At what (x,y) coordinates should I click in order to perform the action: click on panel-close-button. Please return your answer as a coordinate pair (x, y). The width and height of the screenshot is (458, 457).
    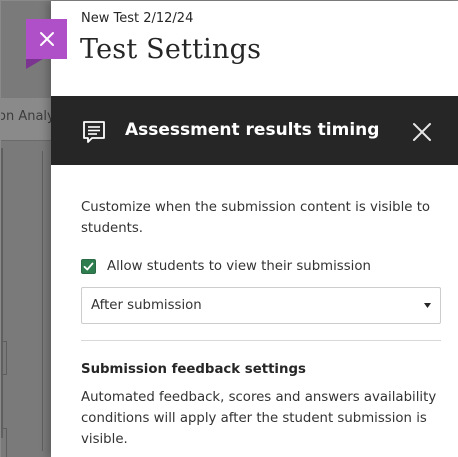
    Looking at the image, I should click on (46, 44).